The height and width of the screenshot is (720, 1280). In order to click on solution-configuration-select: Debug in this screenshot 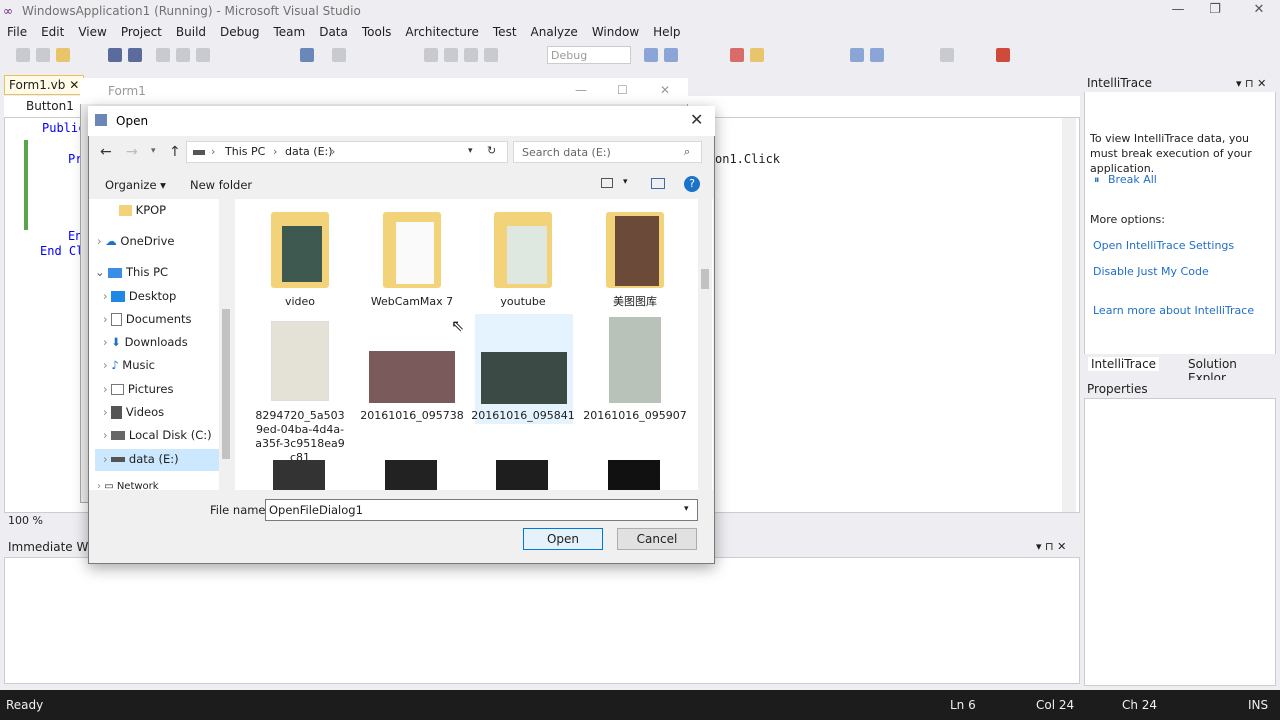, I will do `click(589, 55)`.